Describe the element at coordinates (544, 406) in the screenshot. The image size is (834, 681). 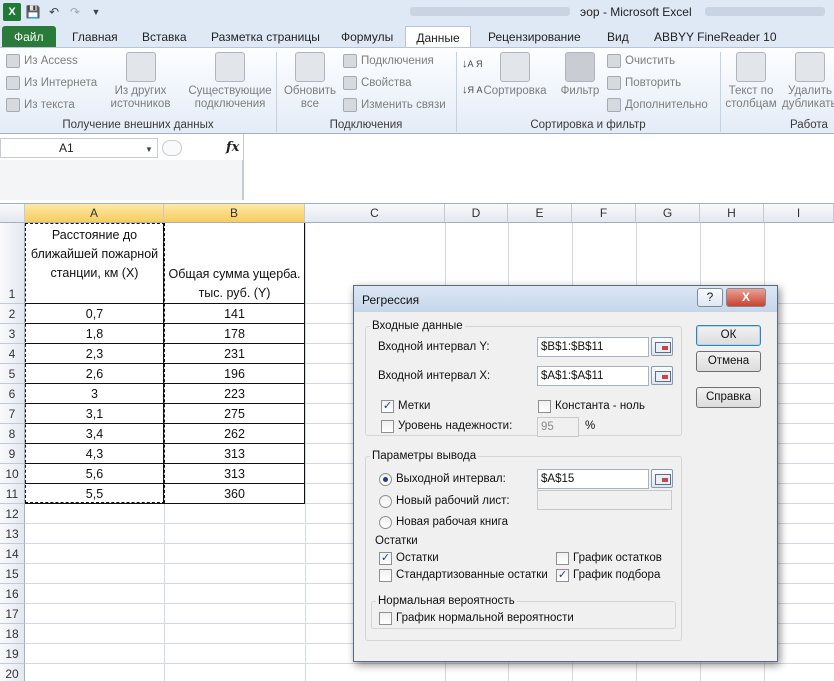
I see `constant-zero-checkbox` at that location.